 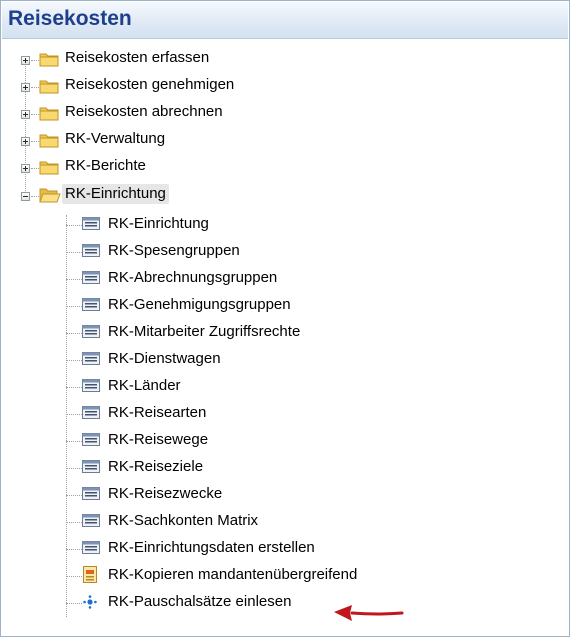 I want to click on tree-item-rk-sachkonten-matrix: RK-Sachkonten Matrix, so click(x=282, y=521).